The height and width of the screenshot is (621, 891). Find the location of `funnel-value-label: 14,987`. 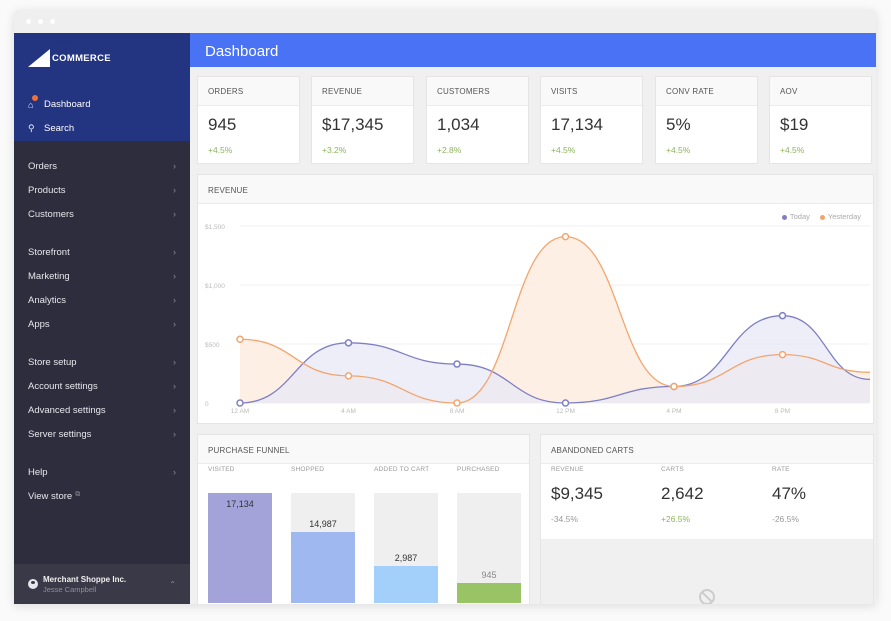

funnel-value-label: 14,987 is located at coordinates (323, 523).